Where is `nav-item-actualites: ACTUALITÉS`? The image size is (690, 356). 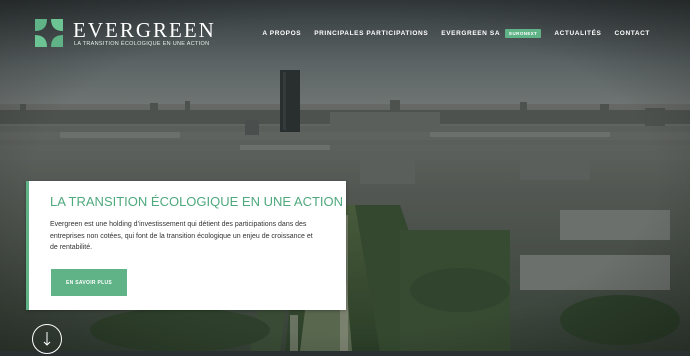
nav-item-actualites: ACTUALITÉS is located at coordinates (577, 33).